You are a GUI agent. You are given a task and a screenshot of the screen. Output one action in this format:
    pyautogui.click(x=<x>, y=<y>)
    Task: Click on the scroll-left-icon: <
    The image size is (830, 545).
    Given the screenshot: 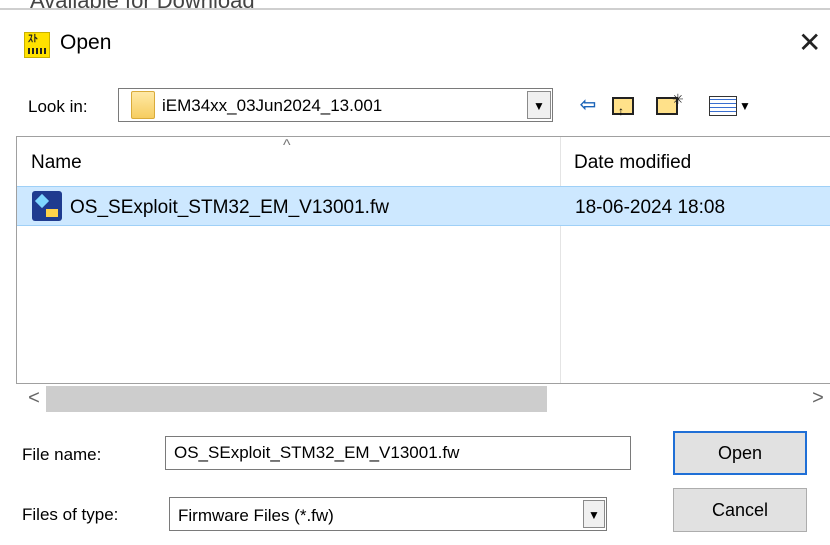 What is the action you would take?
    pyautogui.click(x=34, y=398)
    